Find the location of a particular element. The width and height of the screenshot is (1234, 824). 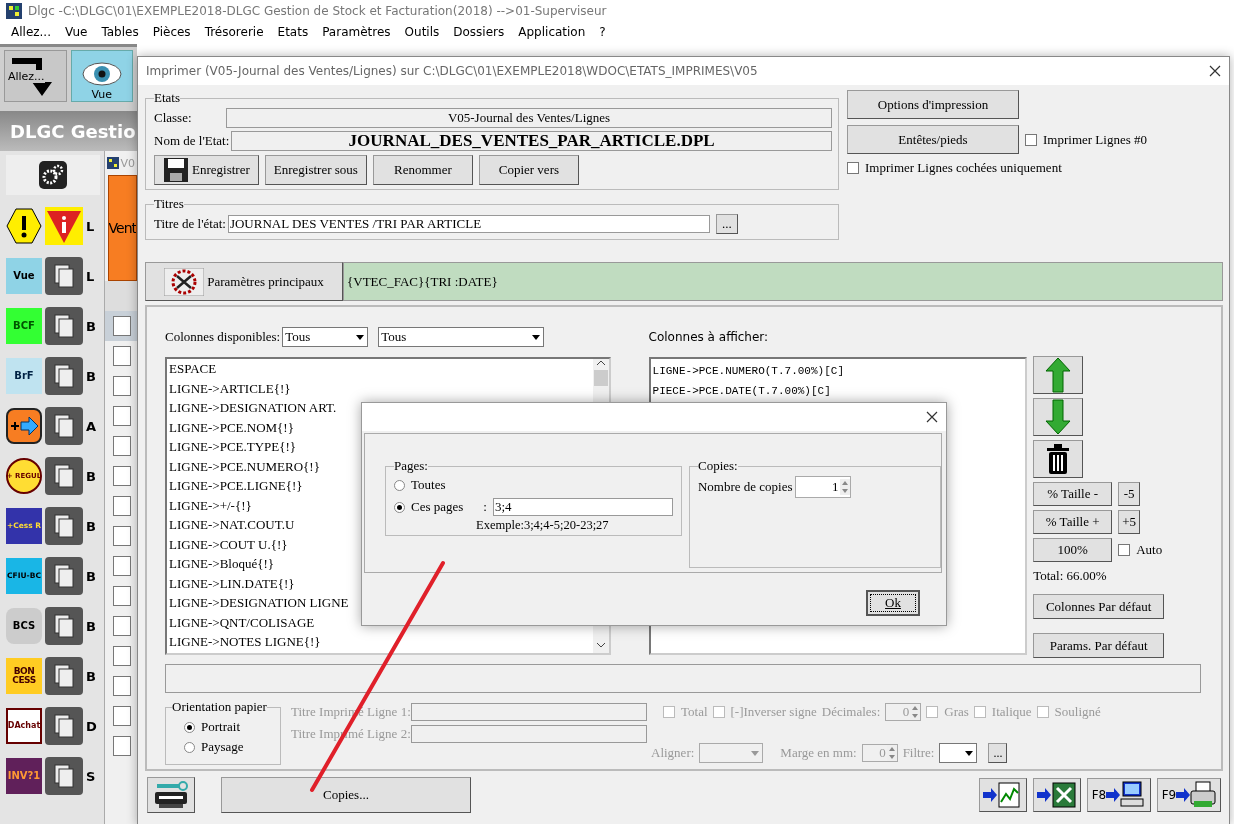

checkbox-label: [-]Inverser signe is located at coordinates (773, 712).